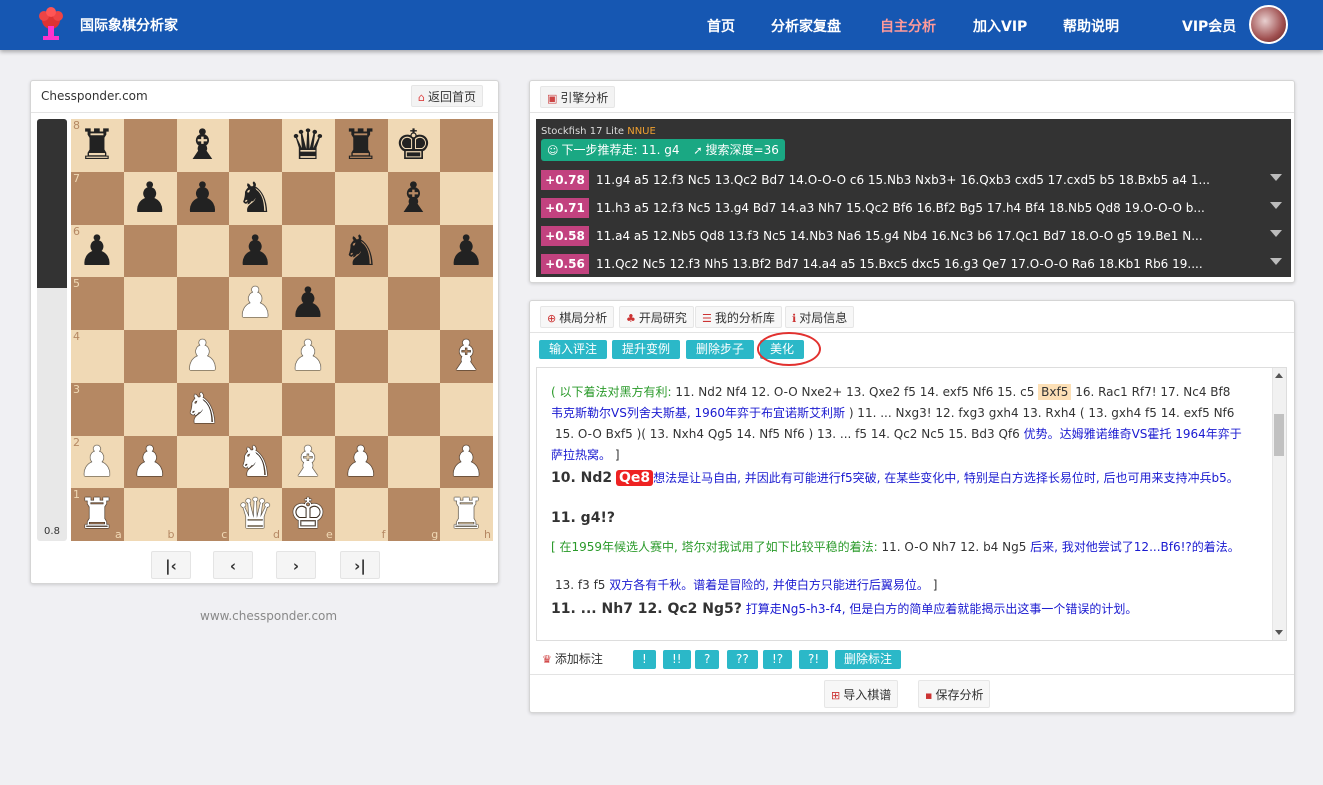 This screenshot has width=1323, height=785. What do you see at coordinates (308, 514) in the screenshot?
I see `square-e1: e ♚` at bounding box center [308, 514].